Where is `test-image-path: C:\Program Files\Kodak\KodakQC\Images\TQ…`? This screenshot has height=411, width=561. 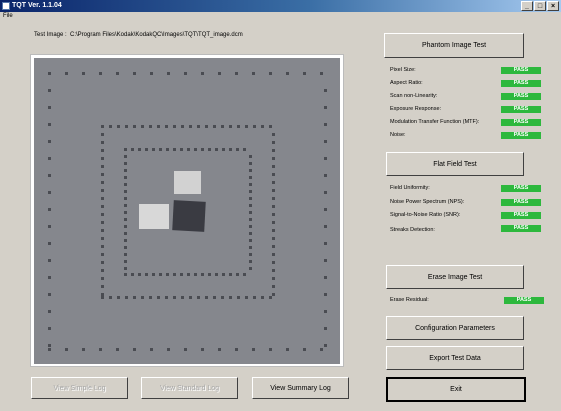 test-image-path: C:\Program Files\Kodak\KodakQC\Images\TQ… is located at coordinates (156, 35).